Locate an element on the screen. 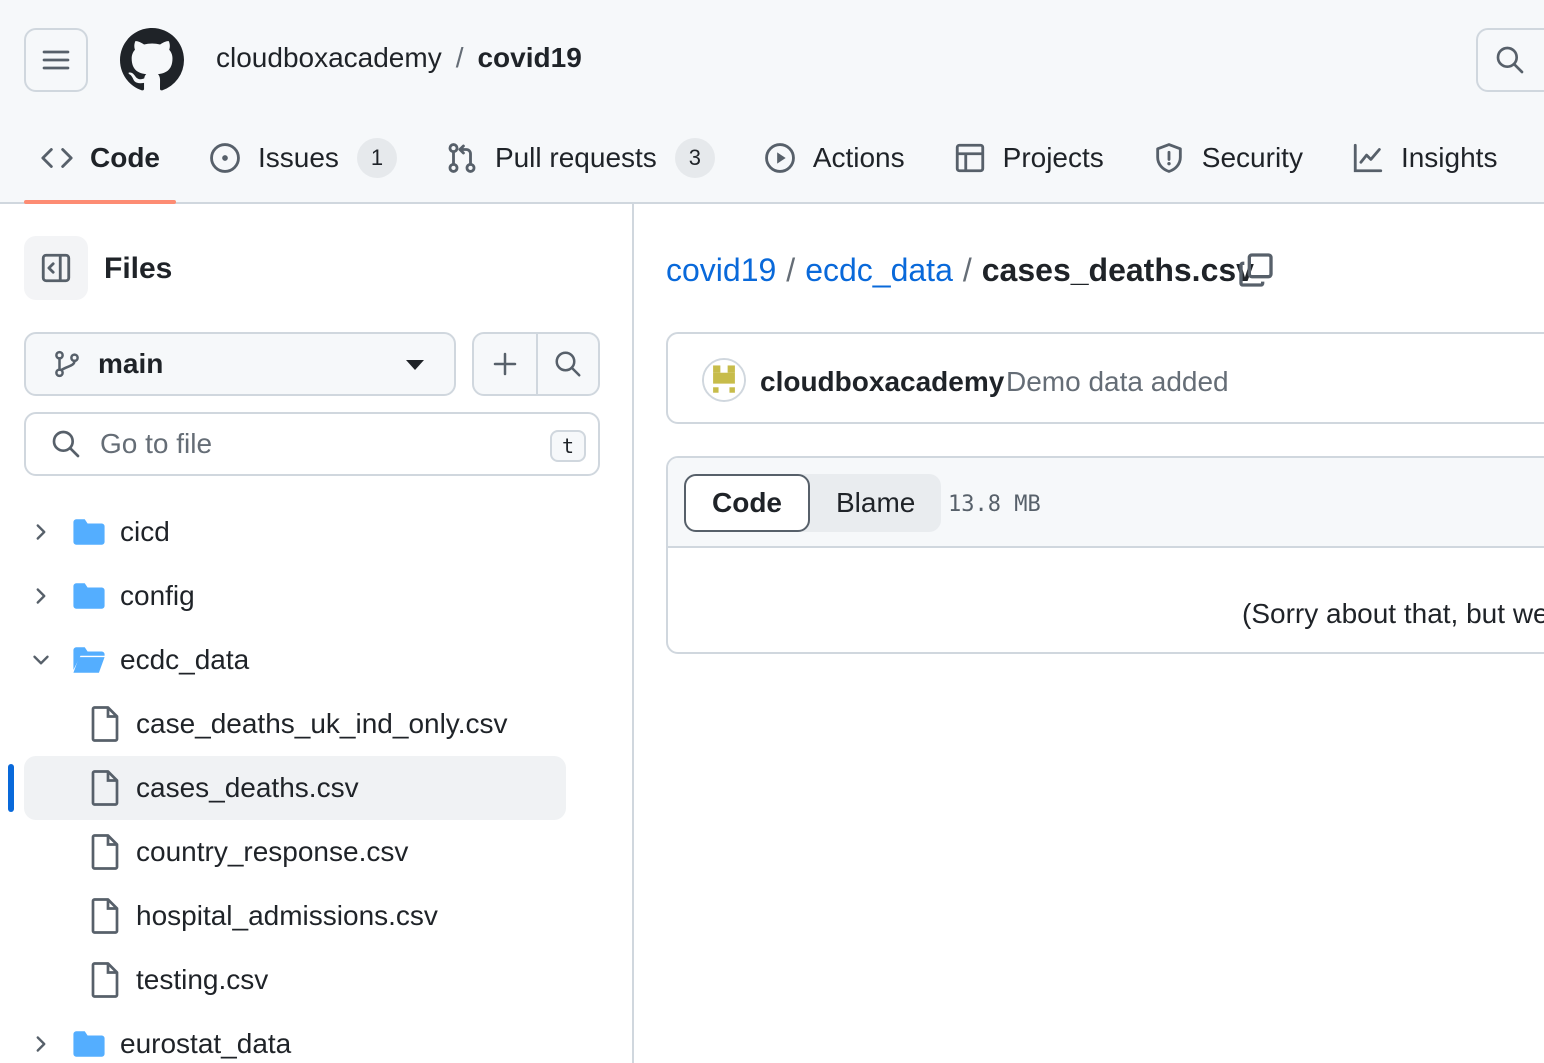  hamburger-icon is located at coordinates (56, 60).